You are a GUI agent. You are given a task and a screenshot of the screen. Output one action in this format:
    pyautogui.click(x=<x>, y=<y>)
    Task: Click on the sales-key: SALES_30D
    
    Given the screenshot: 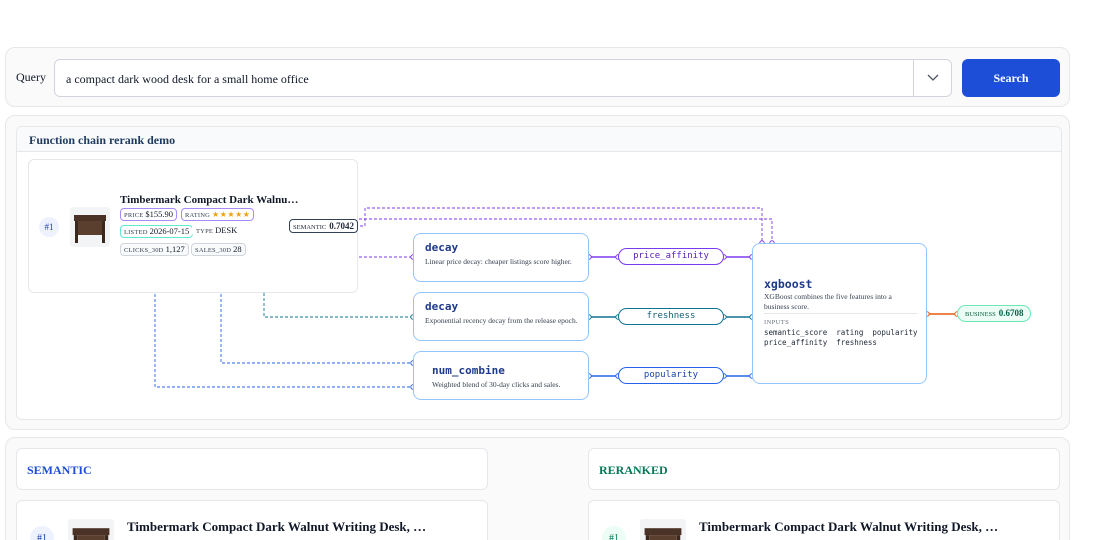 What is the action you would take?
    pyautogui.click(x=213, y=250)
    